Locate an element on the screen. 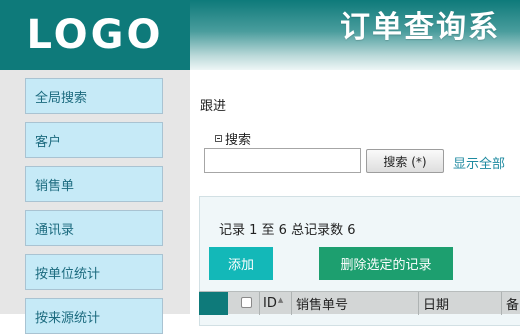 The image size is (520, 334). header-banner: 订单查询系 is located at coordinates (355, 35).